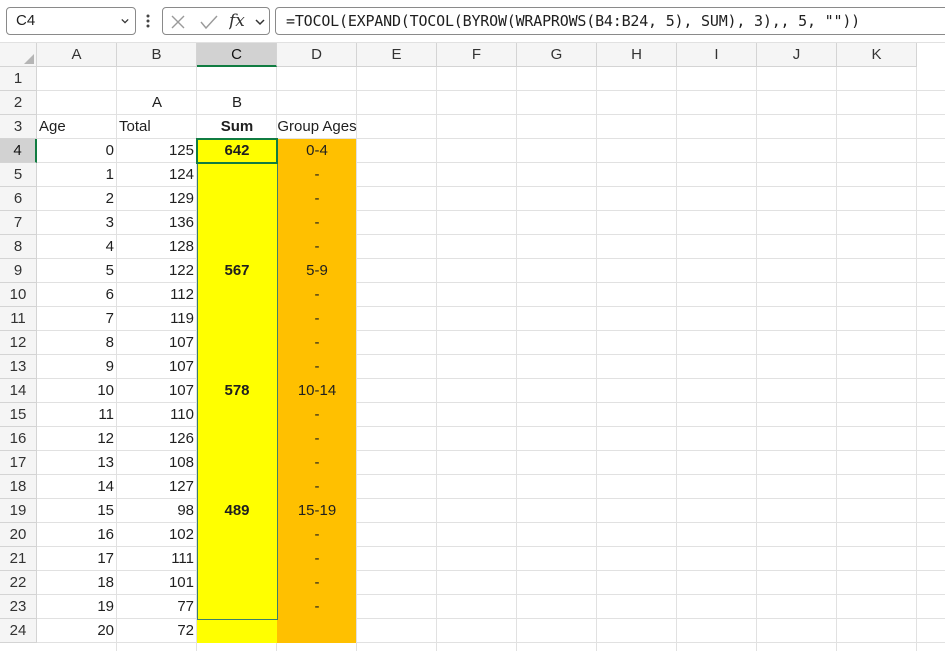 This screenshot has width=945, height=651. What do you see at coordinates (18, 439) in the screenshot?
I see `row-header-16: 16` at bounding box center [18, 439].